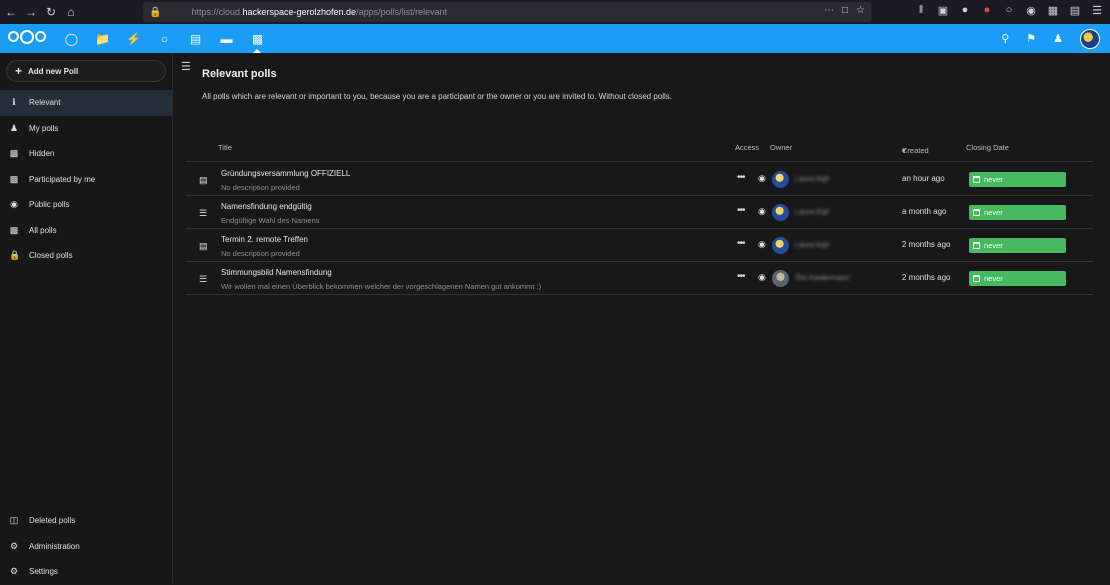 This screenshot has height=585, width=1110. What do you see at coordinates (781, 147) in the screenshot?
I see `column-owner: Owner` at bounding box center [781, 147].